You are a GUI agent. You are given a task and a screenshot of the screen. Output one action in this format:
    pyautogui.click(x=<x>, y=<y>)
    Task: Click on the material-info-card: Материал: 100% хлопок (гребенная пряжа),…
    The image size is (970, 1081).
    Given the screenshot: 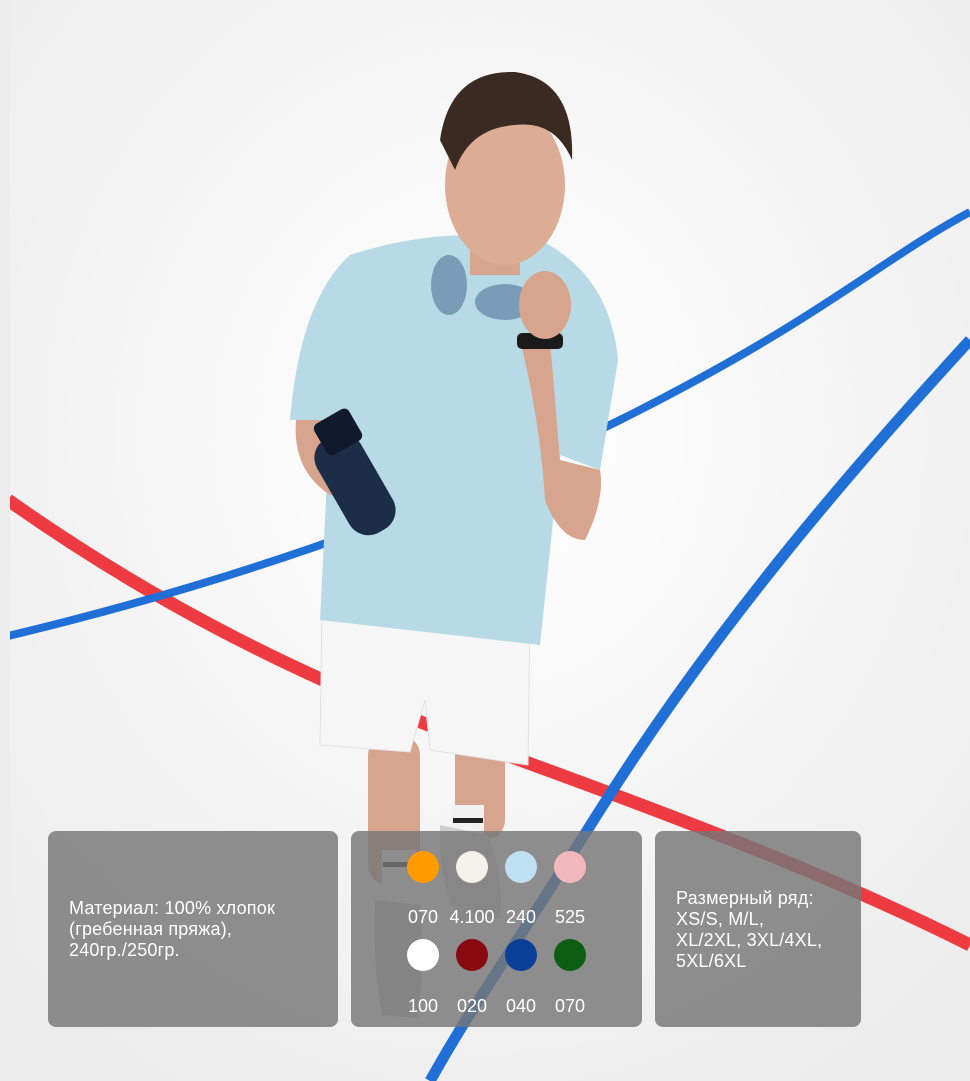 What is the action you would take?
    pyautogui.click(x=193, y=929)
    